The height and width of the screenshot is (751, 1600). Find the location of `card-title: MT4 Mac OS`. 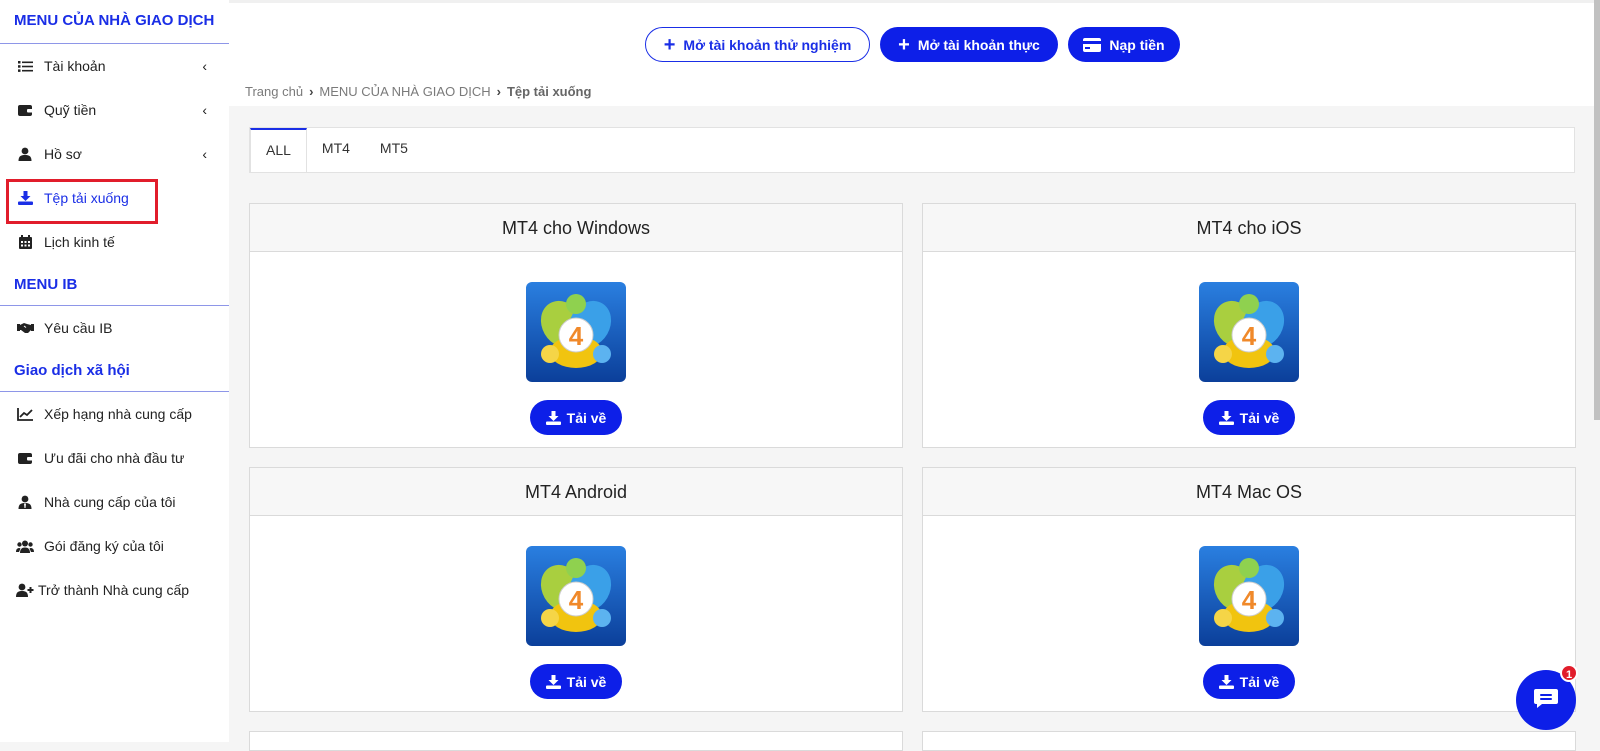

card-title: MT4 Mac OS is located at coordinates (1249, 492).